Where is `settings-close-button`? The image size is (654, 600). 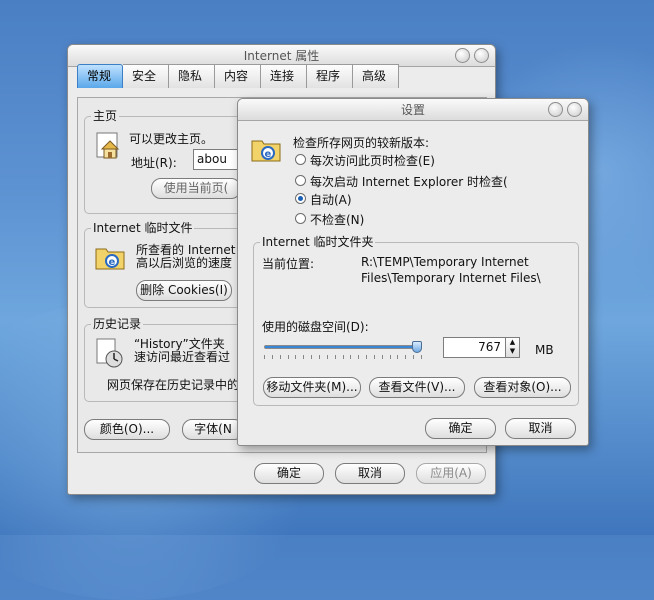
settings-close-button is located at coordinates (574, 109).